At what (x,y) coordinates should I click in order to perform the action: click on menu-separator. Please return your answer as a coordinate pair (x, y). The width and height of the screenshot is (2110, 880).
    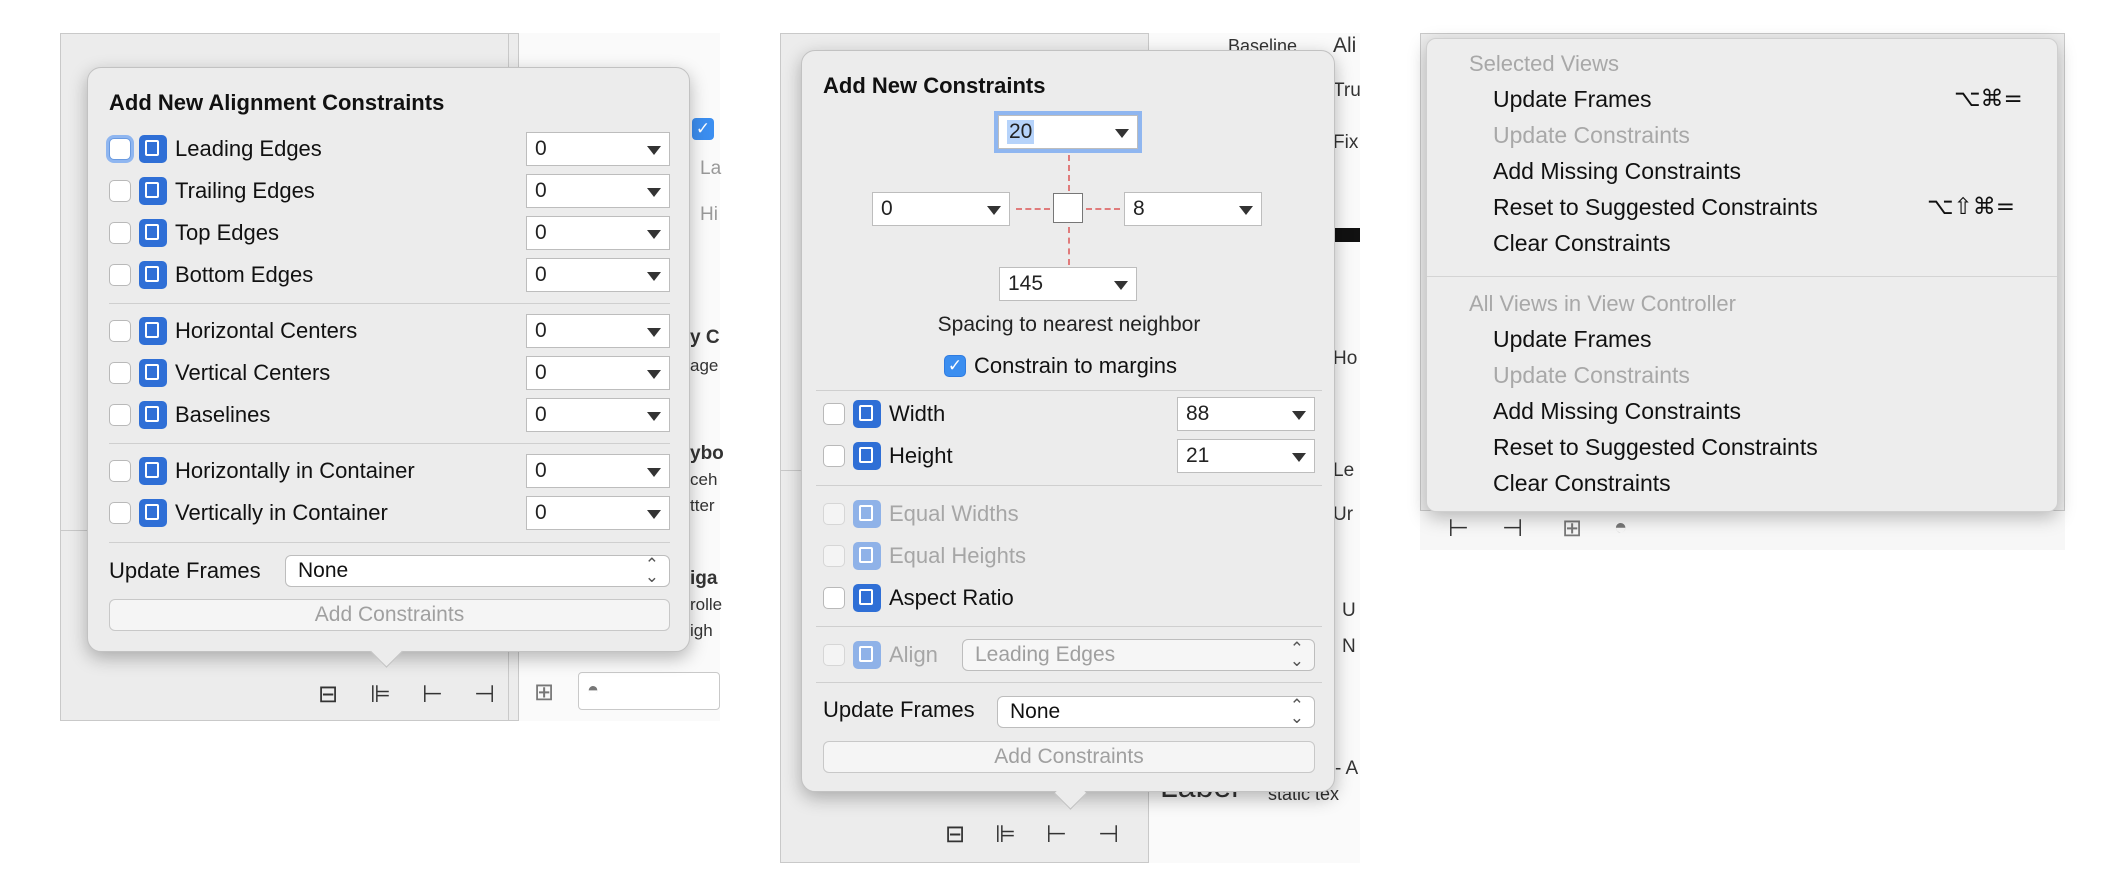
    Looking at the image, I should click on (1742, 276).